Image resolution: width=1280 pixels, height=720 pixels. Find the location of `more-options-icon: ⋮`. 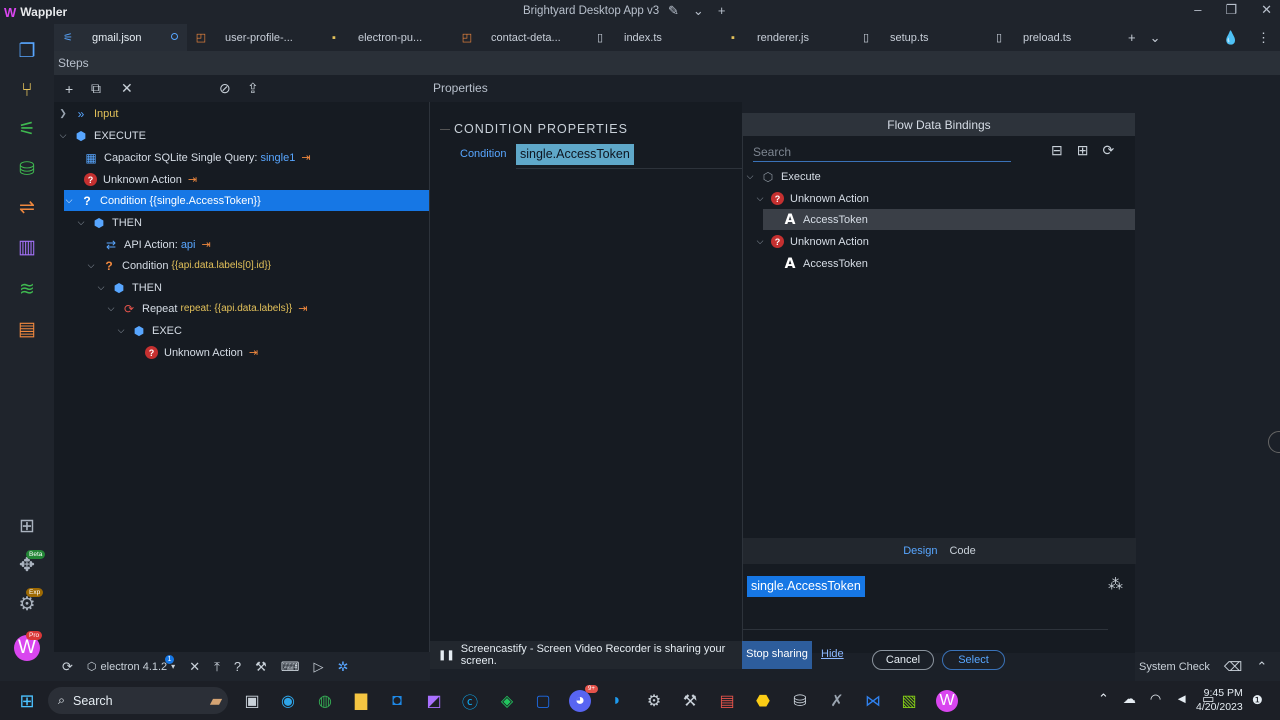

more-options-icon: ⋮ is located at coordinates (1263, 38).